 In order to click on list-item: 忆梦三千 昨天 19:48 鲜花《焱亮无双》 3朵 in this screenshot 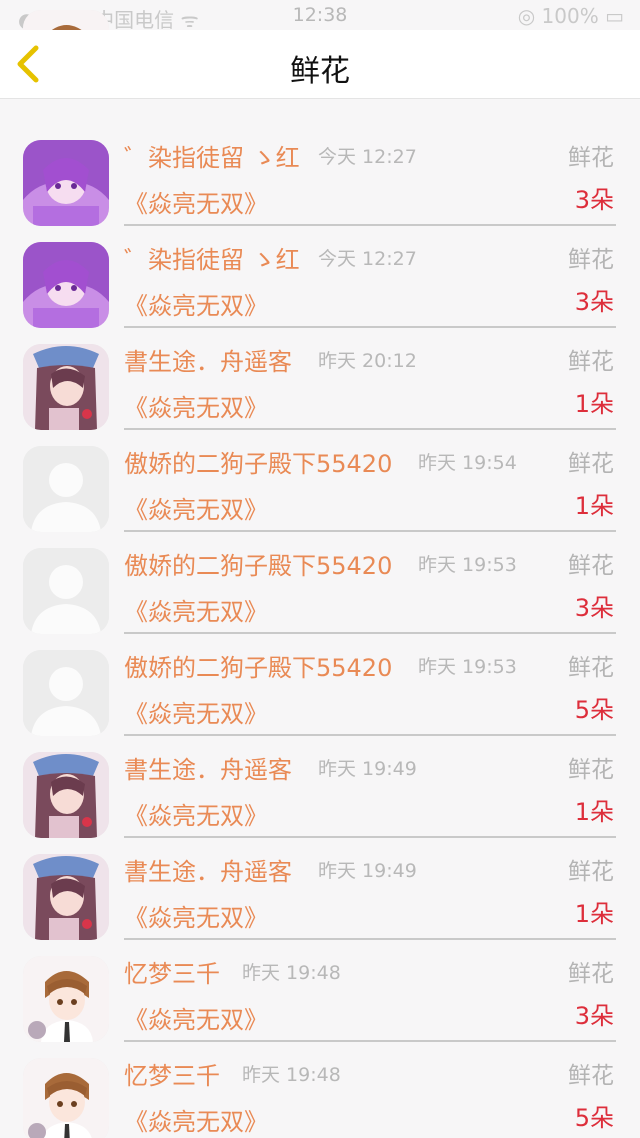, I will do `click(320, 993)`.